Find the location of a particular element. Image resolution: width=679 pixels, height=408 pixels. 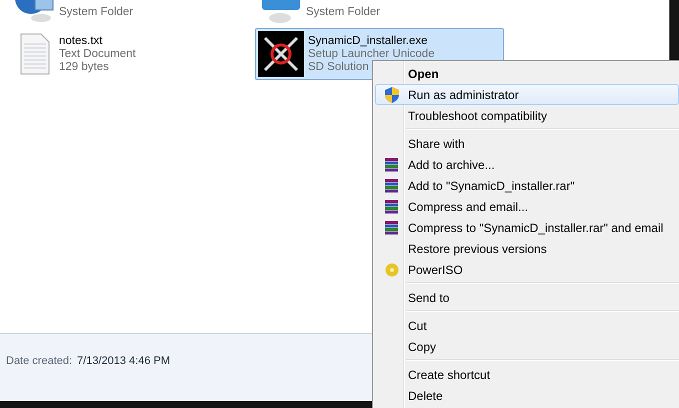

menu-item: Cut is located at coordinates (527, 325).